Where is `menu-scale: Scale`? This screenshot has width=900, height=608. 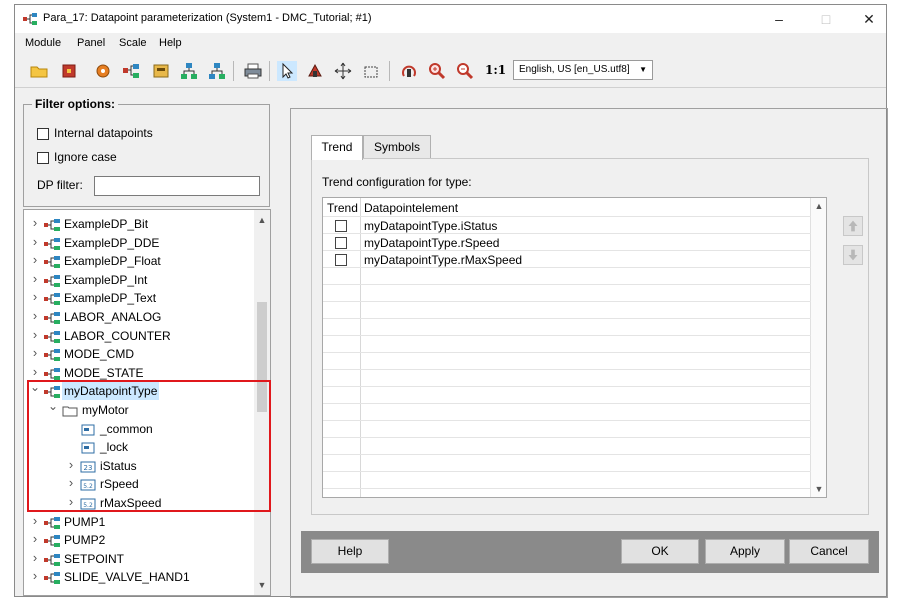 menu-scale: Scale is located at coordinates (133, 43).